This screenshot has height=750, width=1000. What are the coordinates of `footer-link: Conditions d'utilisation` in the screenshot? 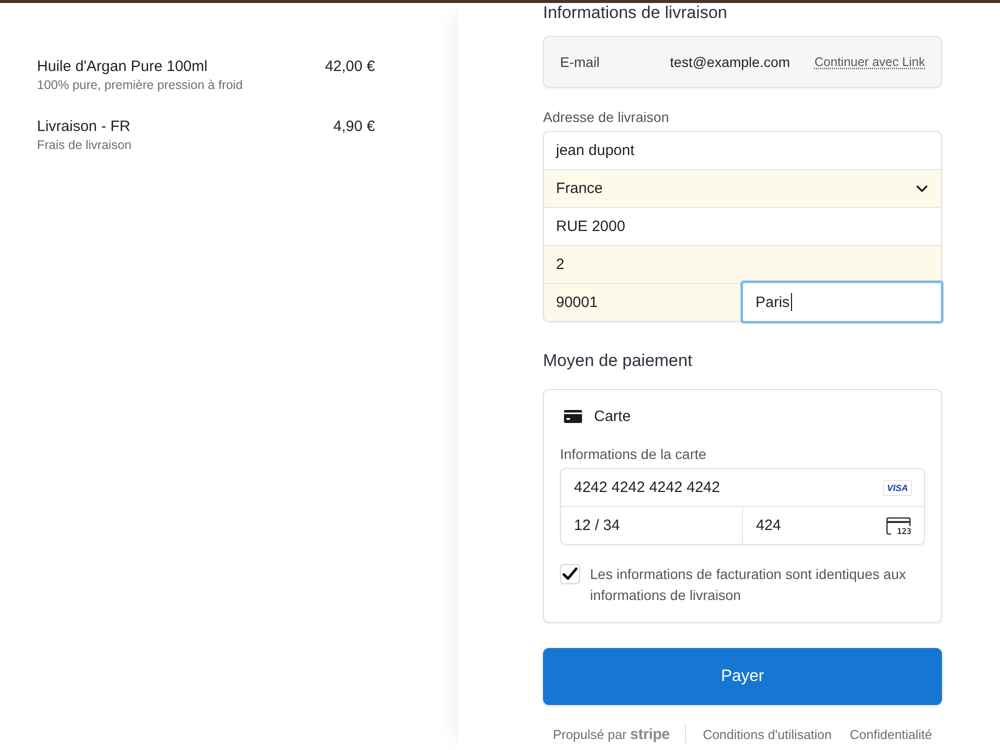 It's located at (767, 734).